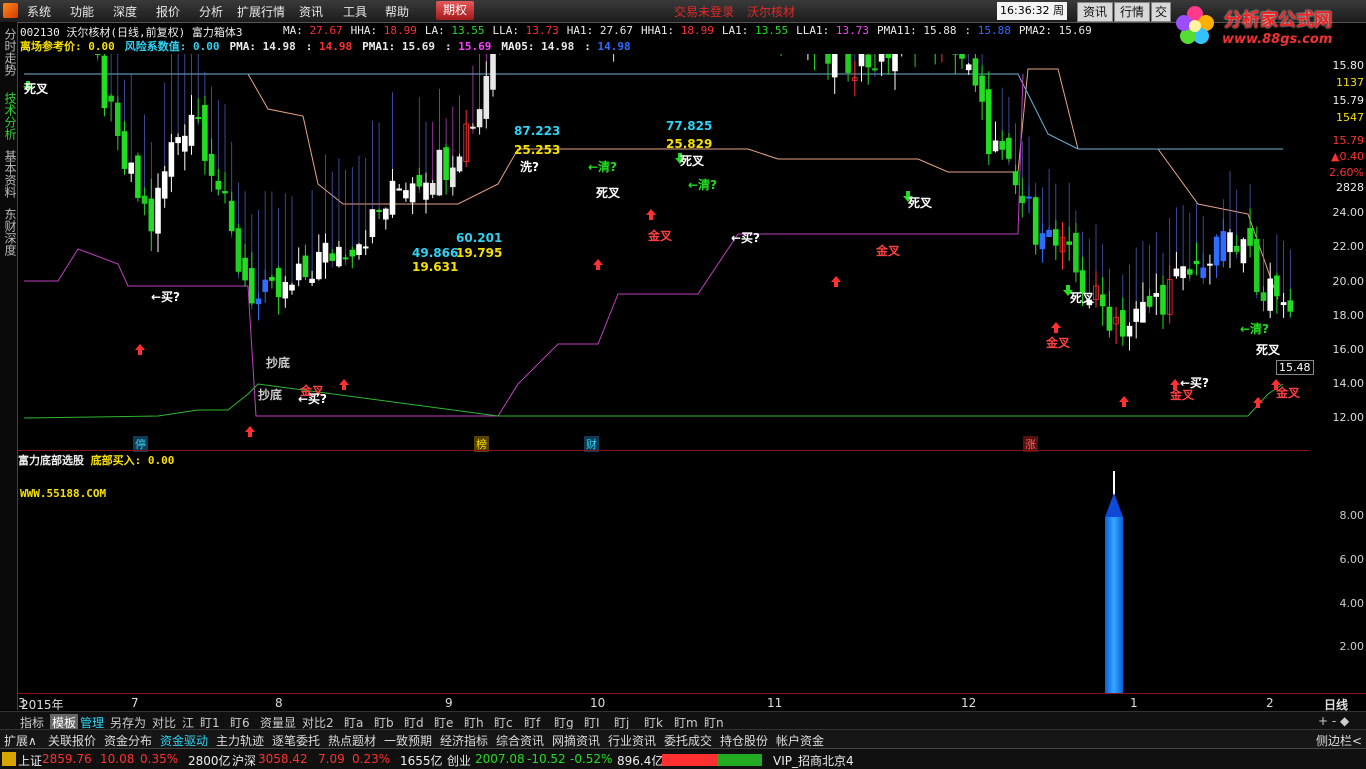 This screenshot has width=1366, height=769. Describe the element at coordinates (211, 11) in the screenshot. I see `menu-analysis: 分析` at that location.